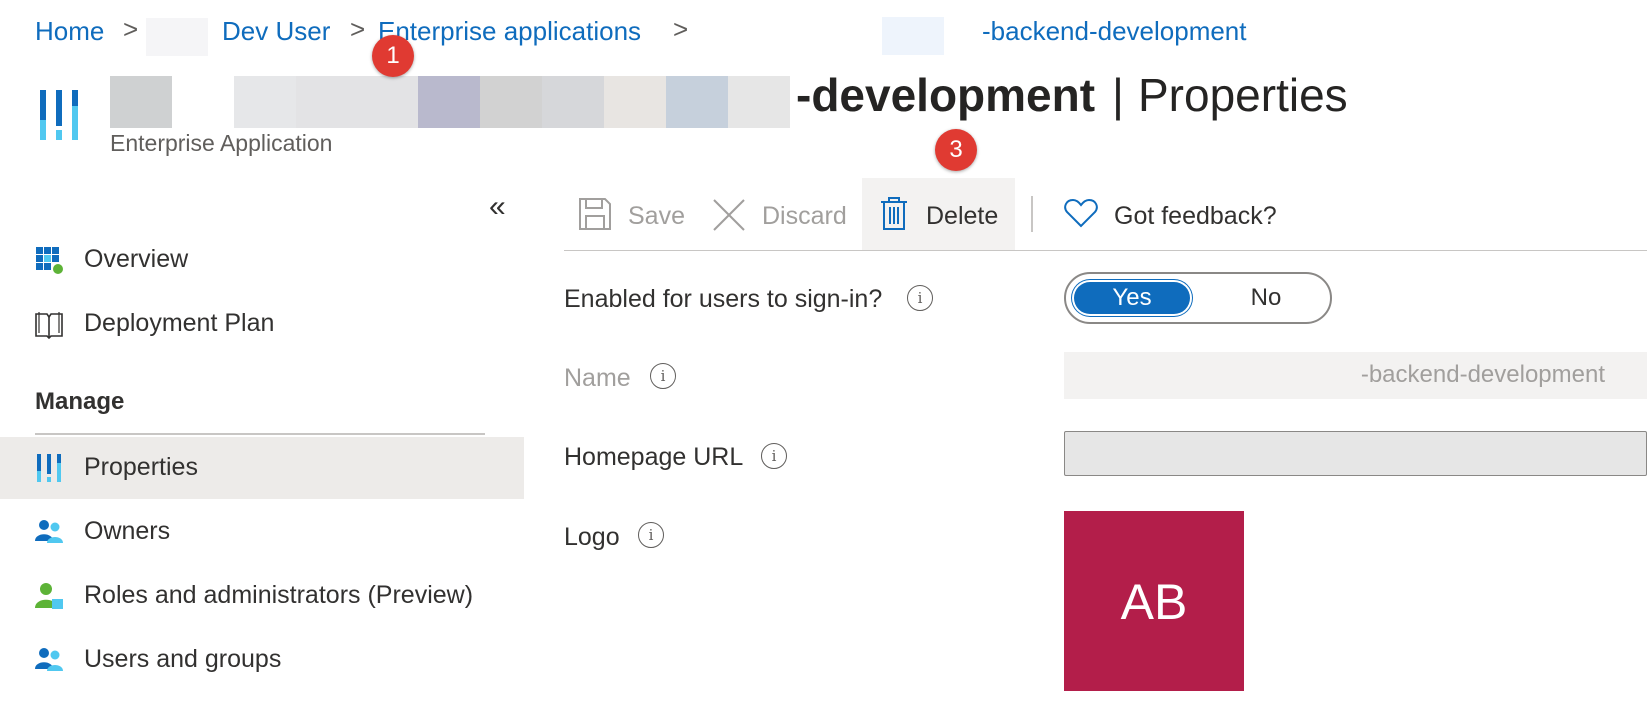 This screenshot has height=707, width=1647. I want to click on discard-button: Discard, so click(777, 214).